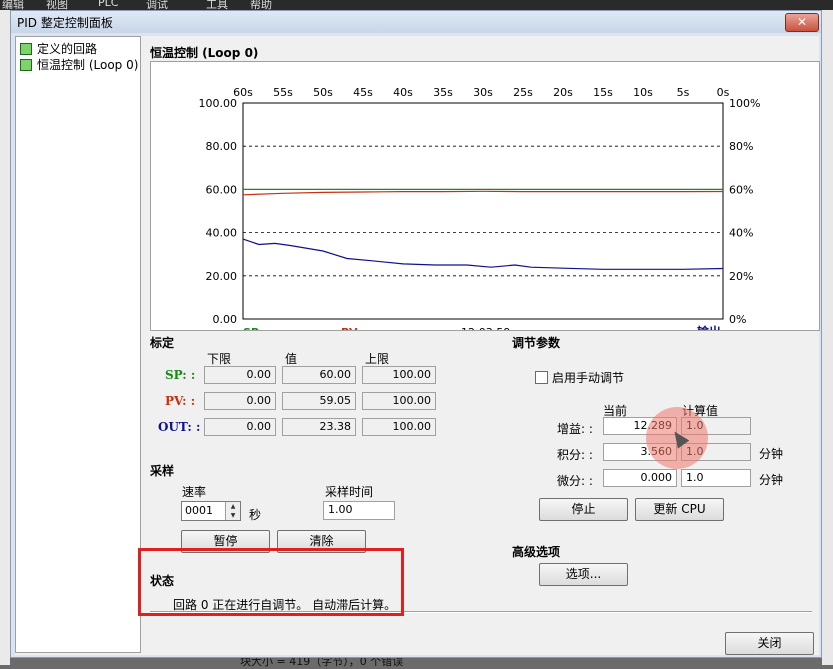 This screenshot has height=669, width=833. What do you see at coordinates (575, 455) in the screenshot?
I see `integral-label: 积分: :` at bounding box center [575, 455].